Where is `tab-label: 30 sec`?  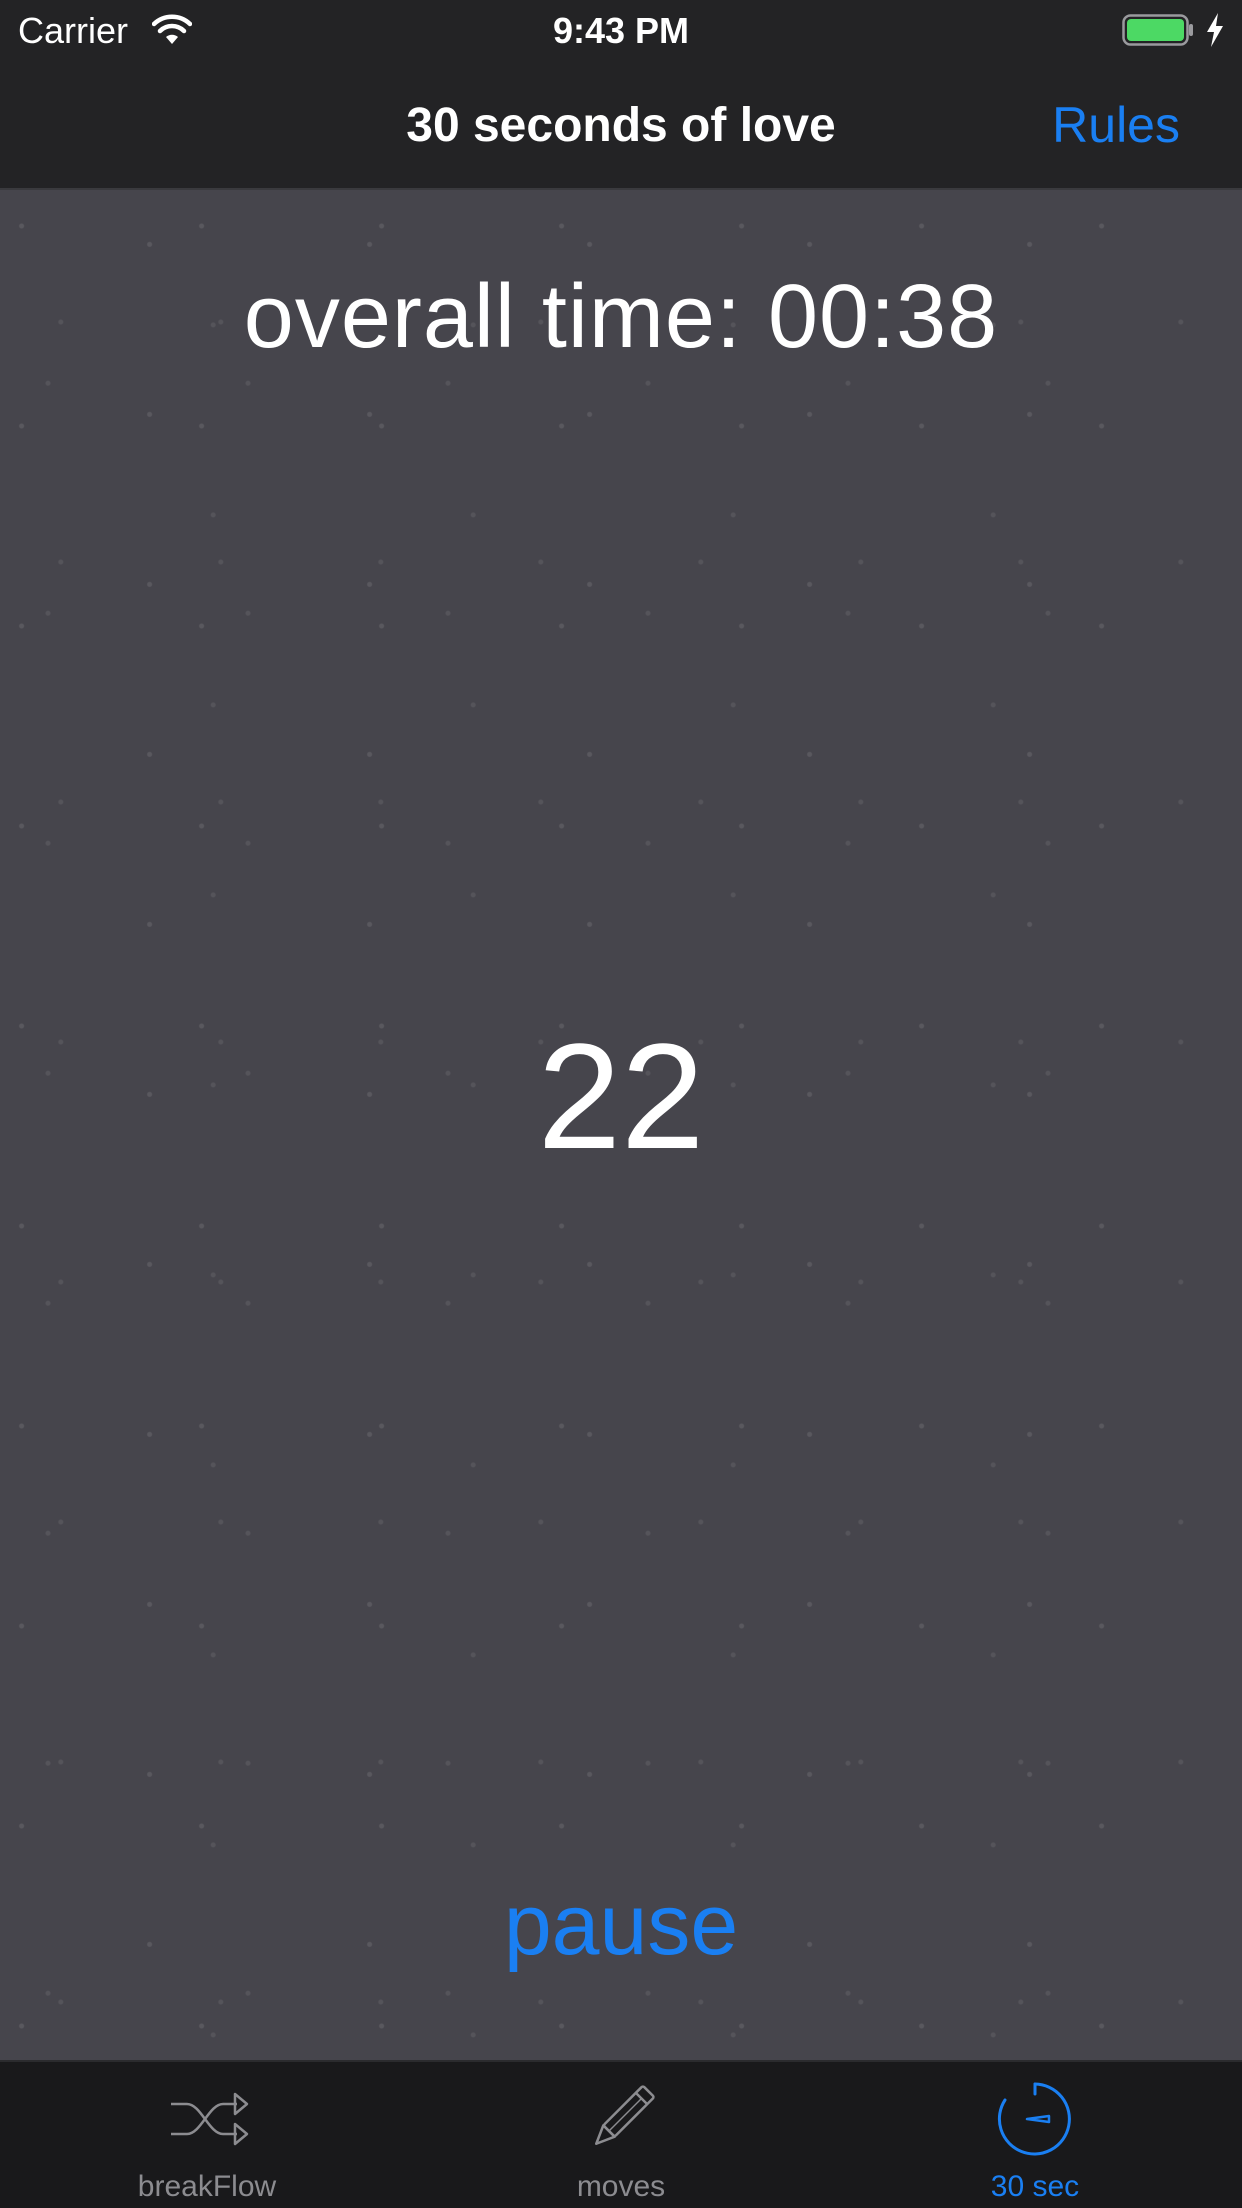
tab-label: 30 sec is located at coordinates (1035, 2186).